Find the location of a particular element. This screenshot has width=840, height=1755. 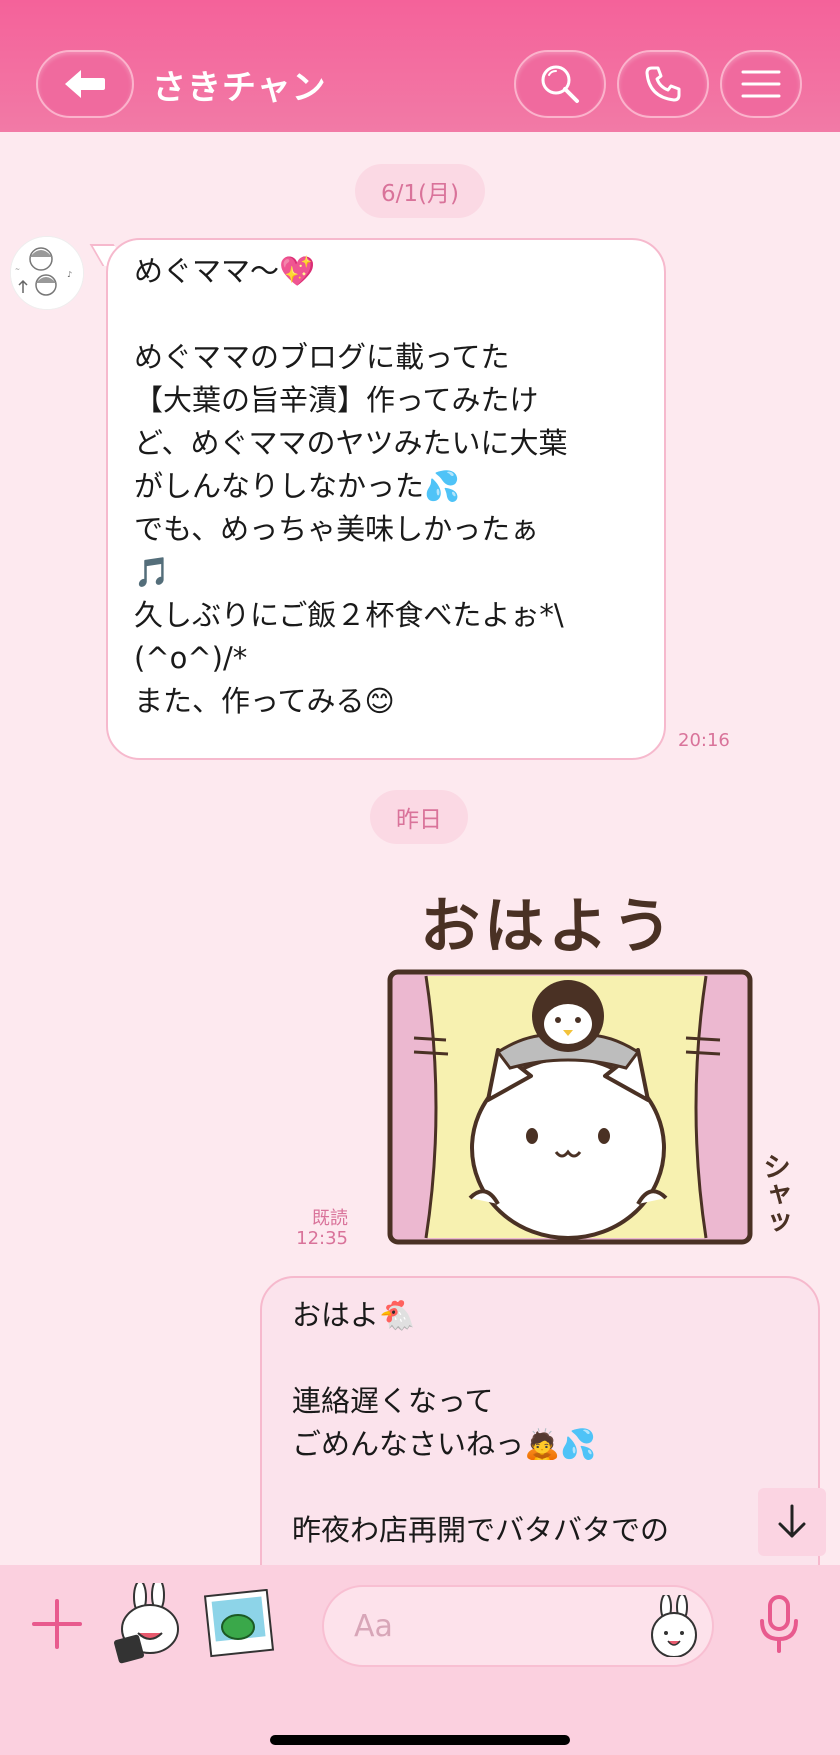

scroll-to-bottom-button is located at coordinates (792, 1522).